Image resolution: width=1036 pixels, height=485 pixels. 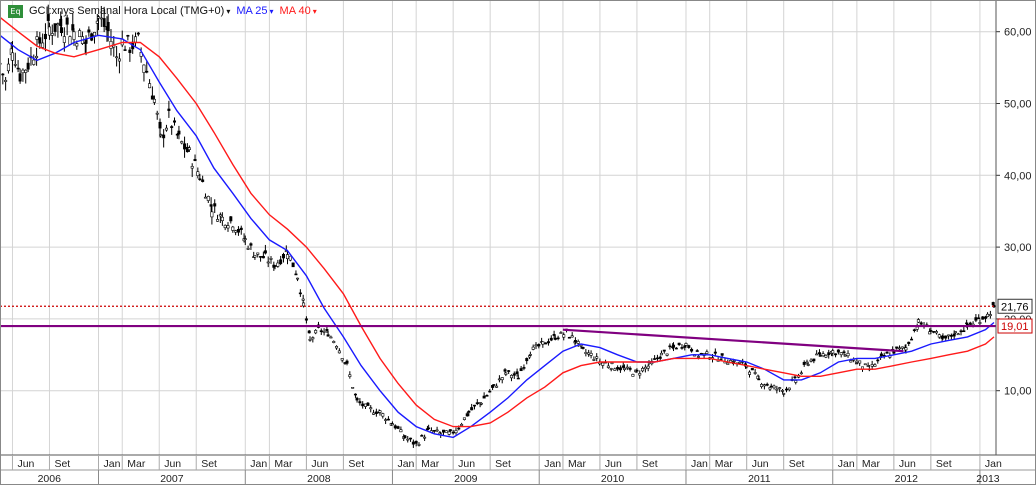 What do you see at coordinates (1018, 105) in the screenshot?
I see `y-tick-label: 50,00` at bounding box center [1018, 105].